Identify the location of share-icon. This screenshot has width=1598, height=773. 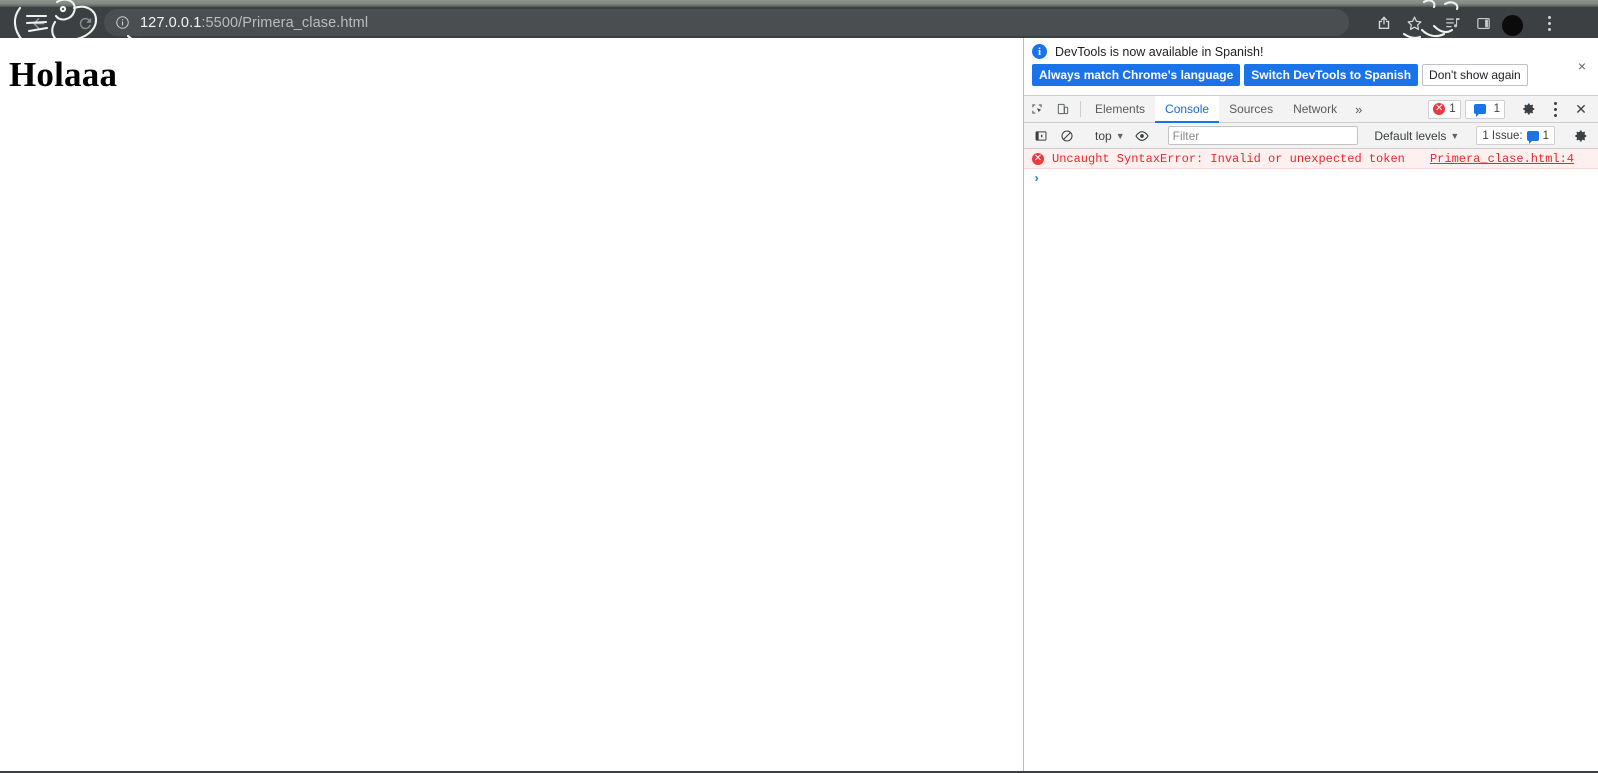
(1384, 22).